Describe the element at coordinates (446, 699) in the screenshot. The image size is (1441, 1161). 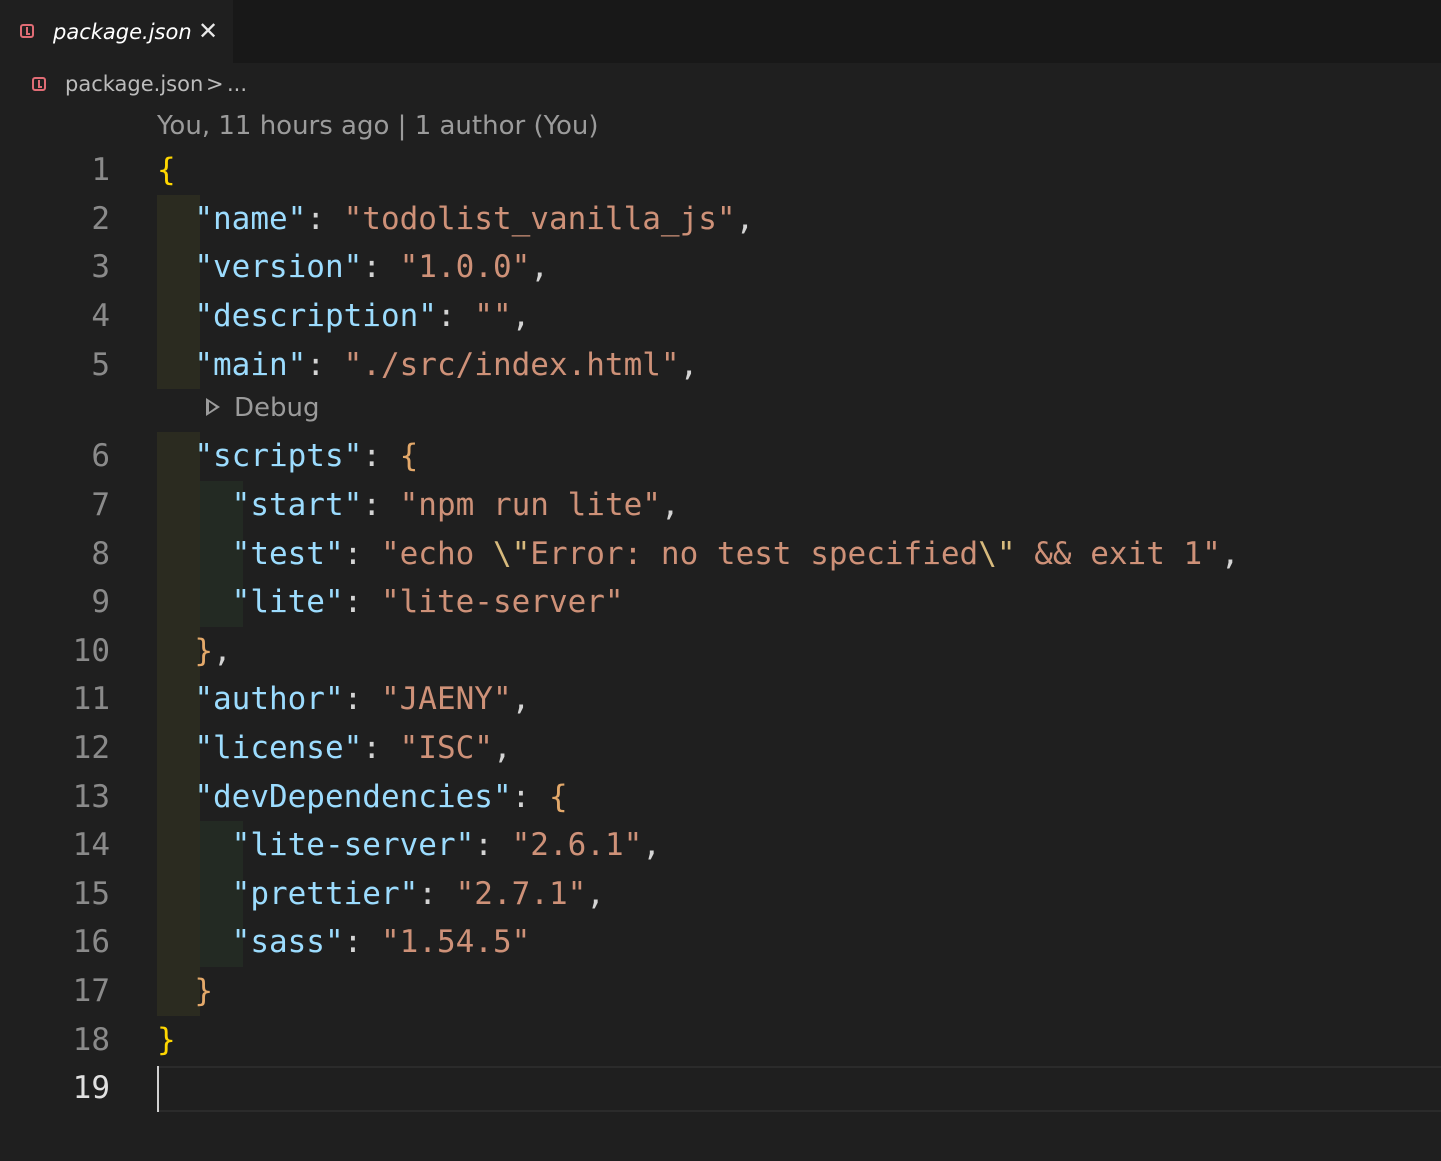
I see `code-token: "JAENY"` at that location.